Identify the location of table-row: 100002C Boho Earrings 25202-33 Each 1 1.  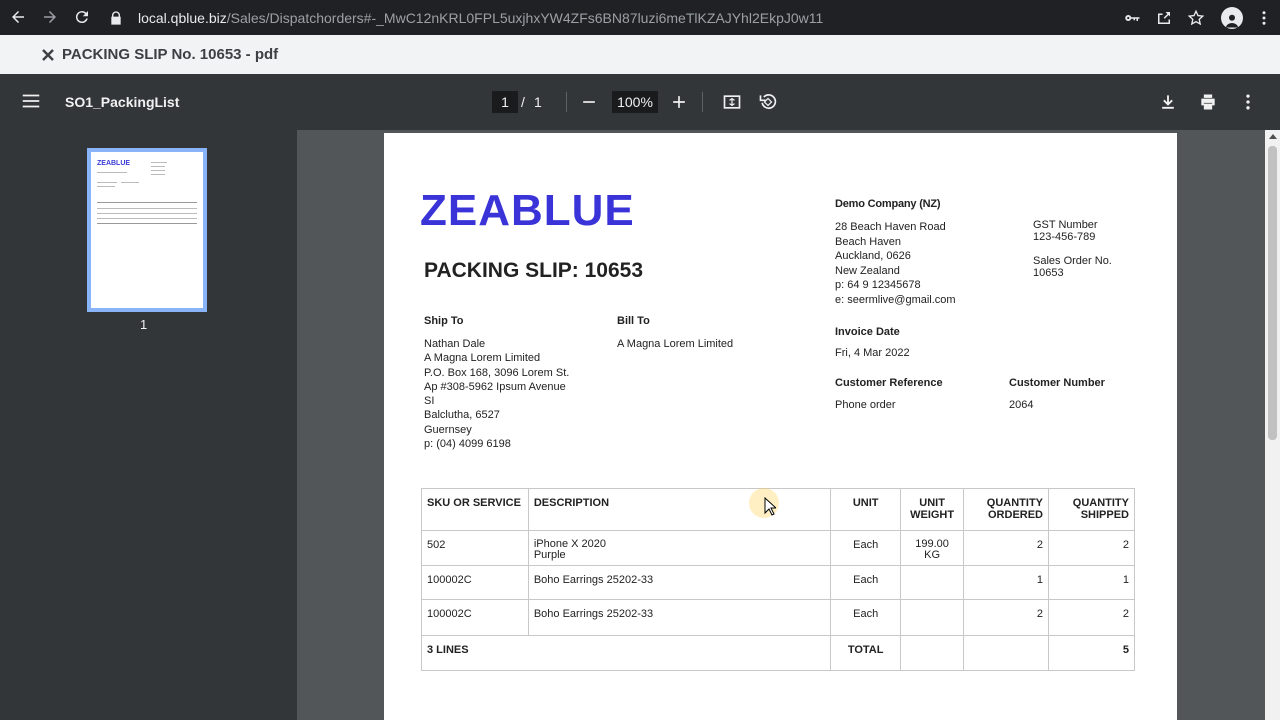
(778, 582).